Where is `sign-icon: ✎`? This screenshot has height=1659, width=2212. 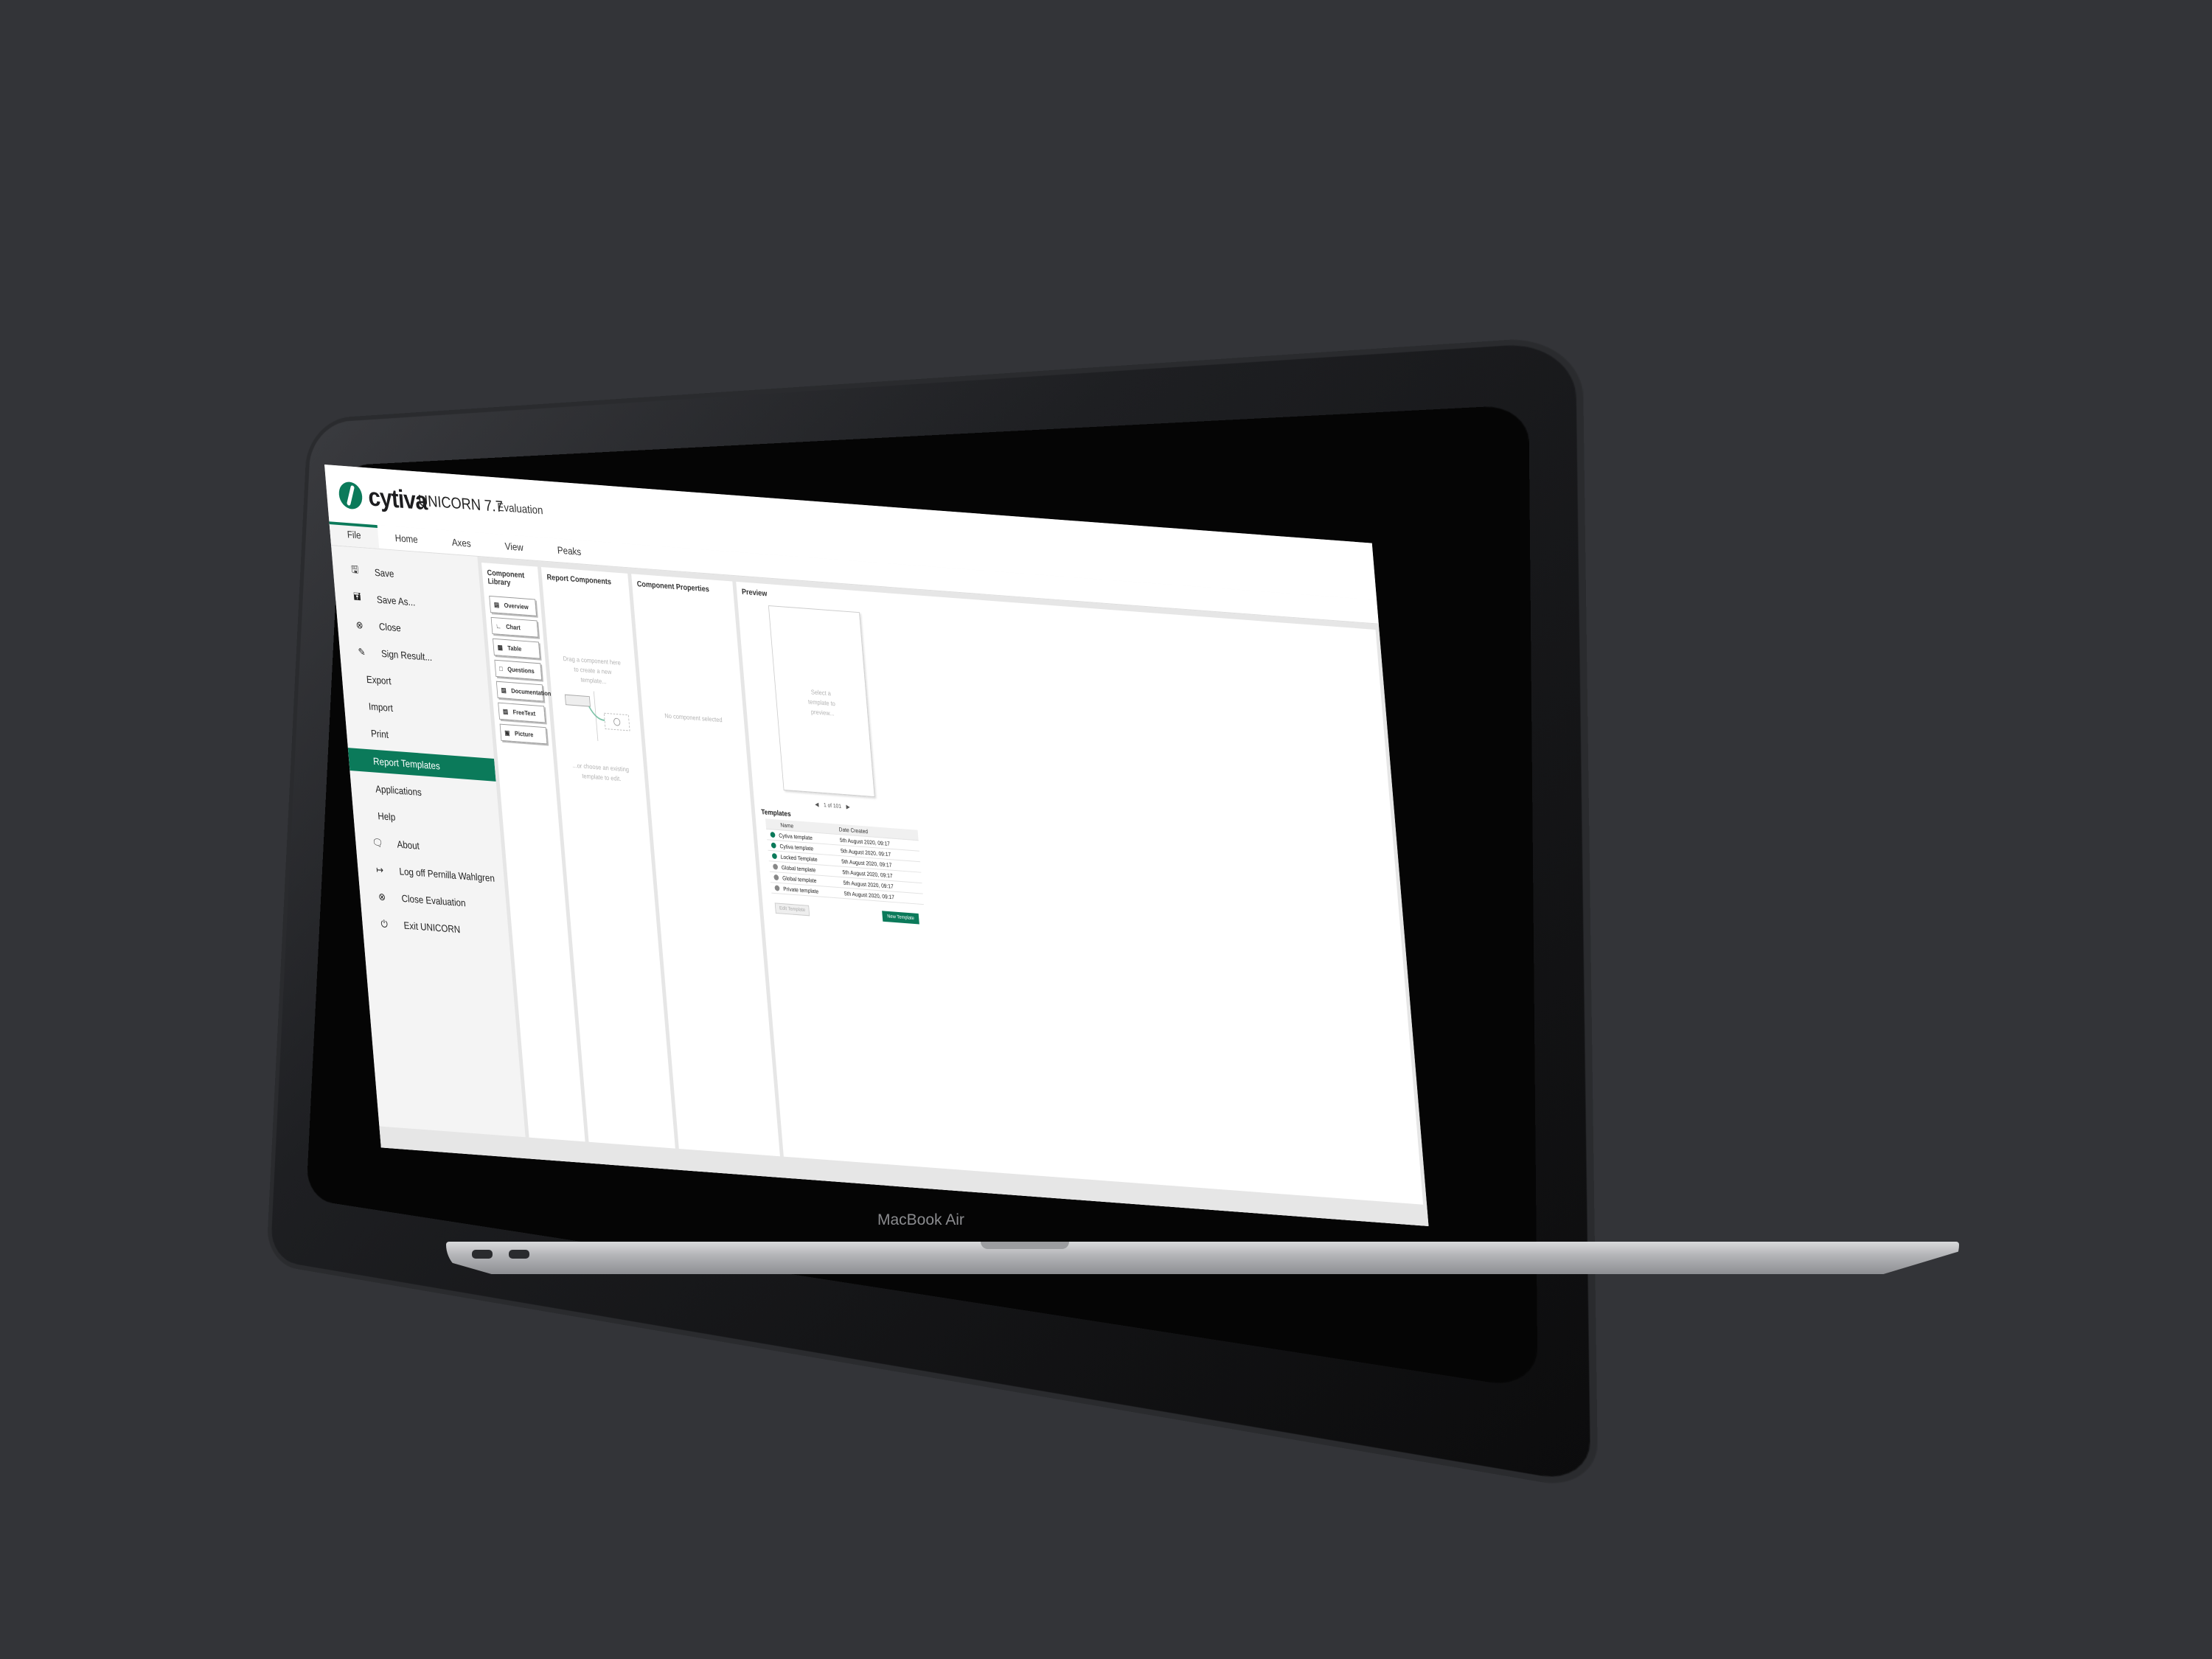
sign-icon: ✎ is located at coordinates (362, 651).